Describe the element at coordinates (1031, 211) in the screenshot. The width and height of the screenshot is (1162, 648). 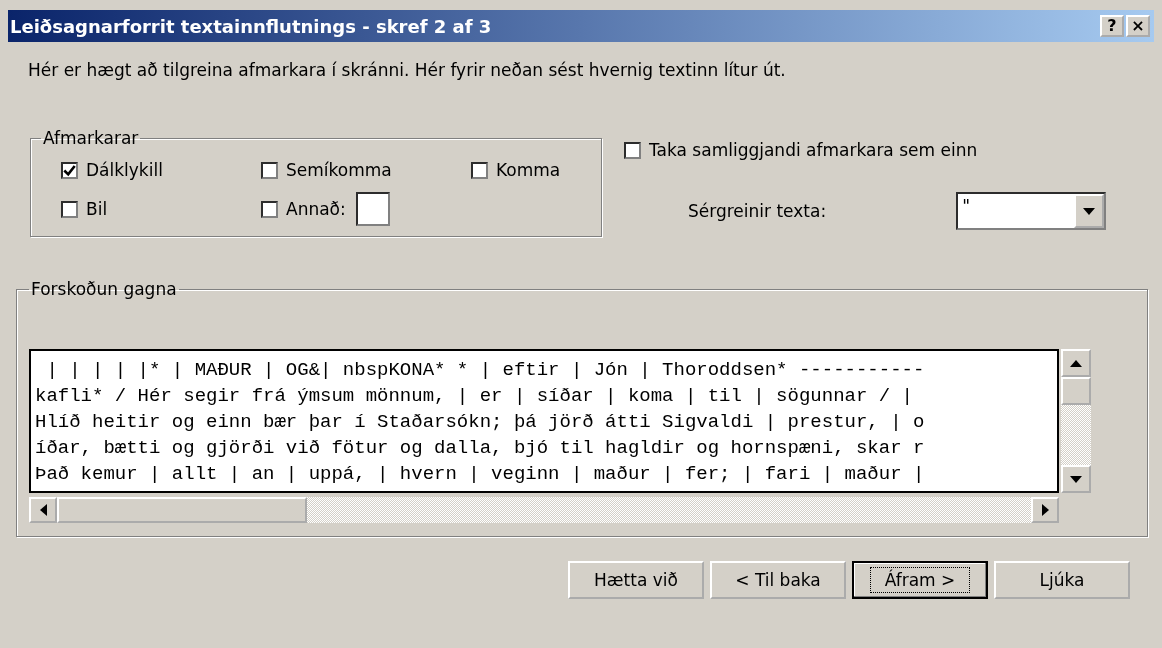
I see `dropdown: "` at that location.